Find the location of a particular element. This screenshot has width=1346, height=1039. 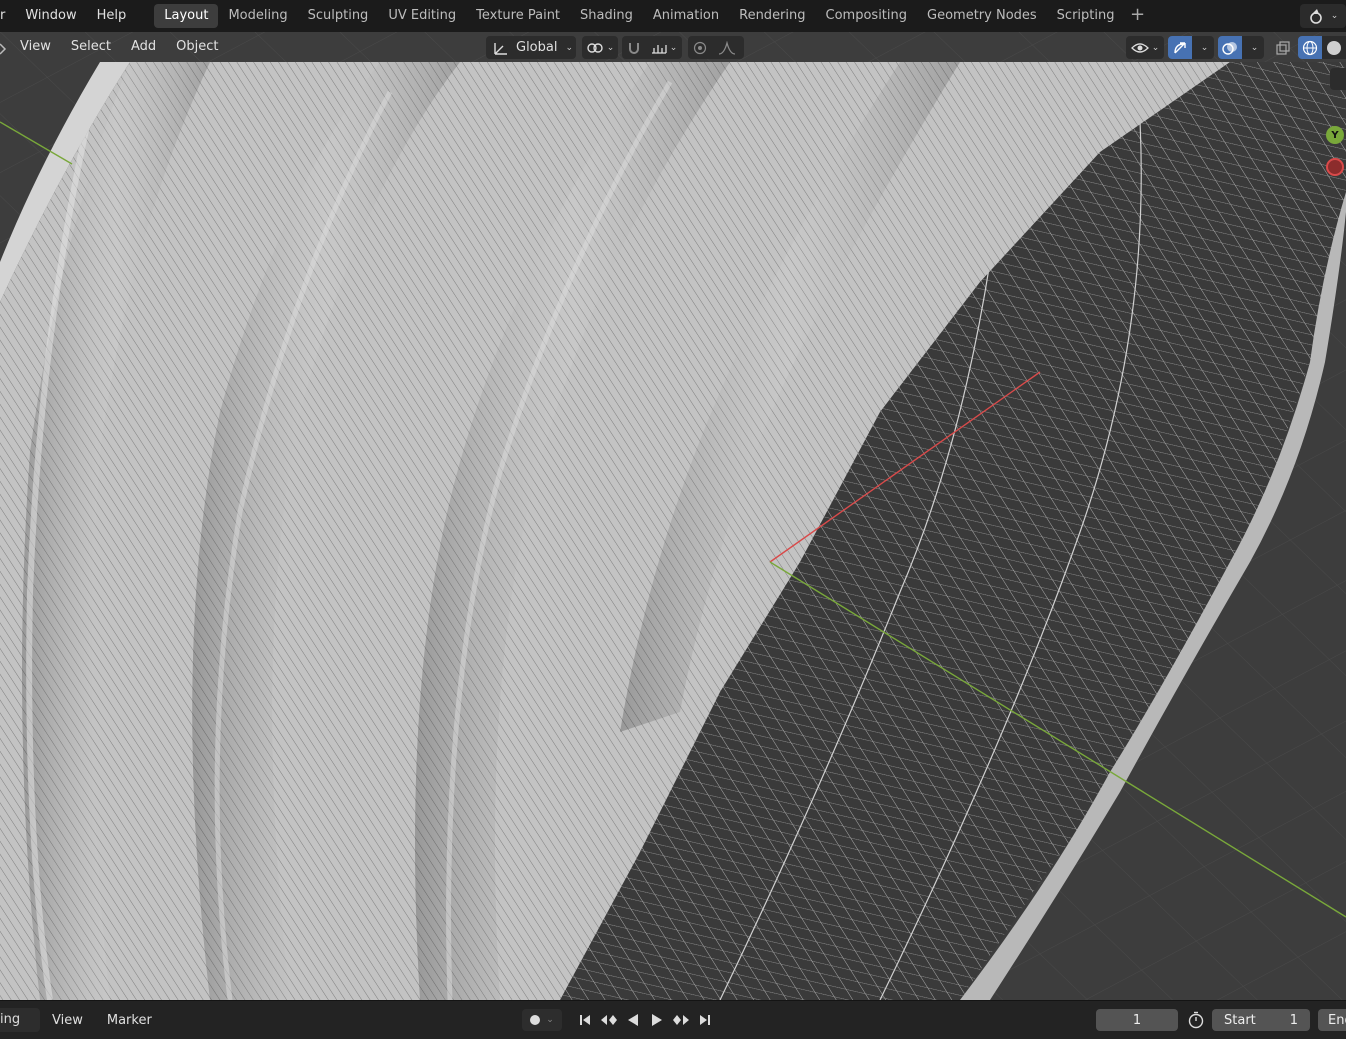

orientation-axes-icon is located at coordinates (500, 48).